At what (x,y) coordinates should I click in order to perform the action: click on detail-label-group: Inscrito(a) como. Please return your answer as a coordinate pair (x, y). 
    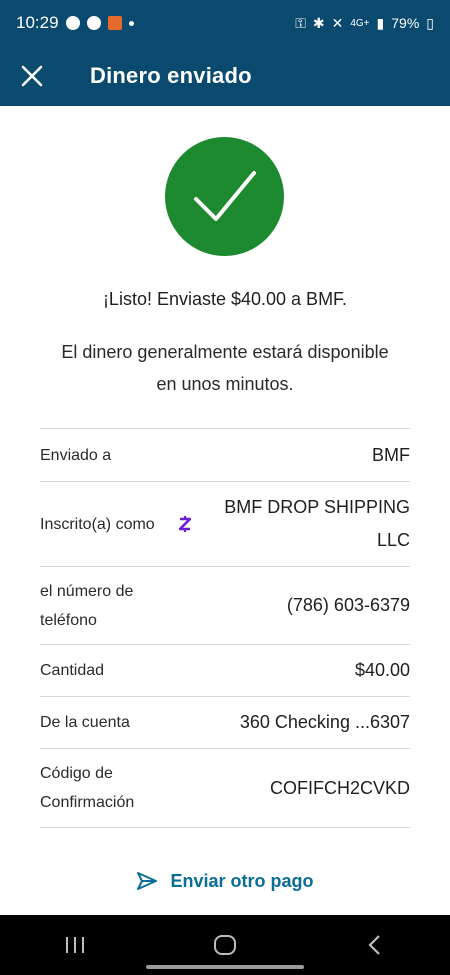
    Looking at the image, I should click on (115, 524).